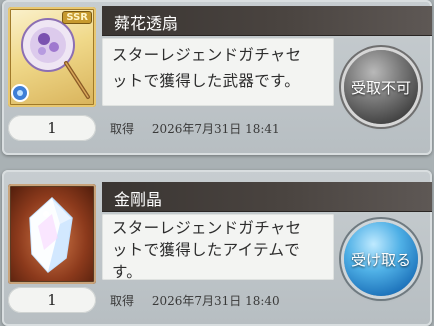  I want to click on acquired-info: 取得 2026年7月31日 18:41, so click(195, 128).